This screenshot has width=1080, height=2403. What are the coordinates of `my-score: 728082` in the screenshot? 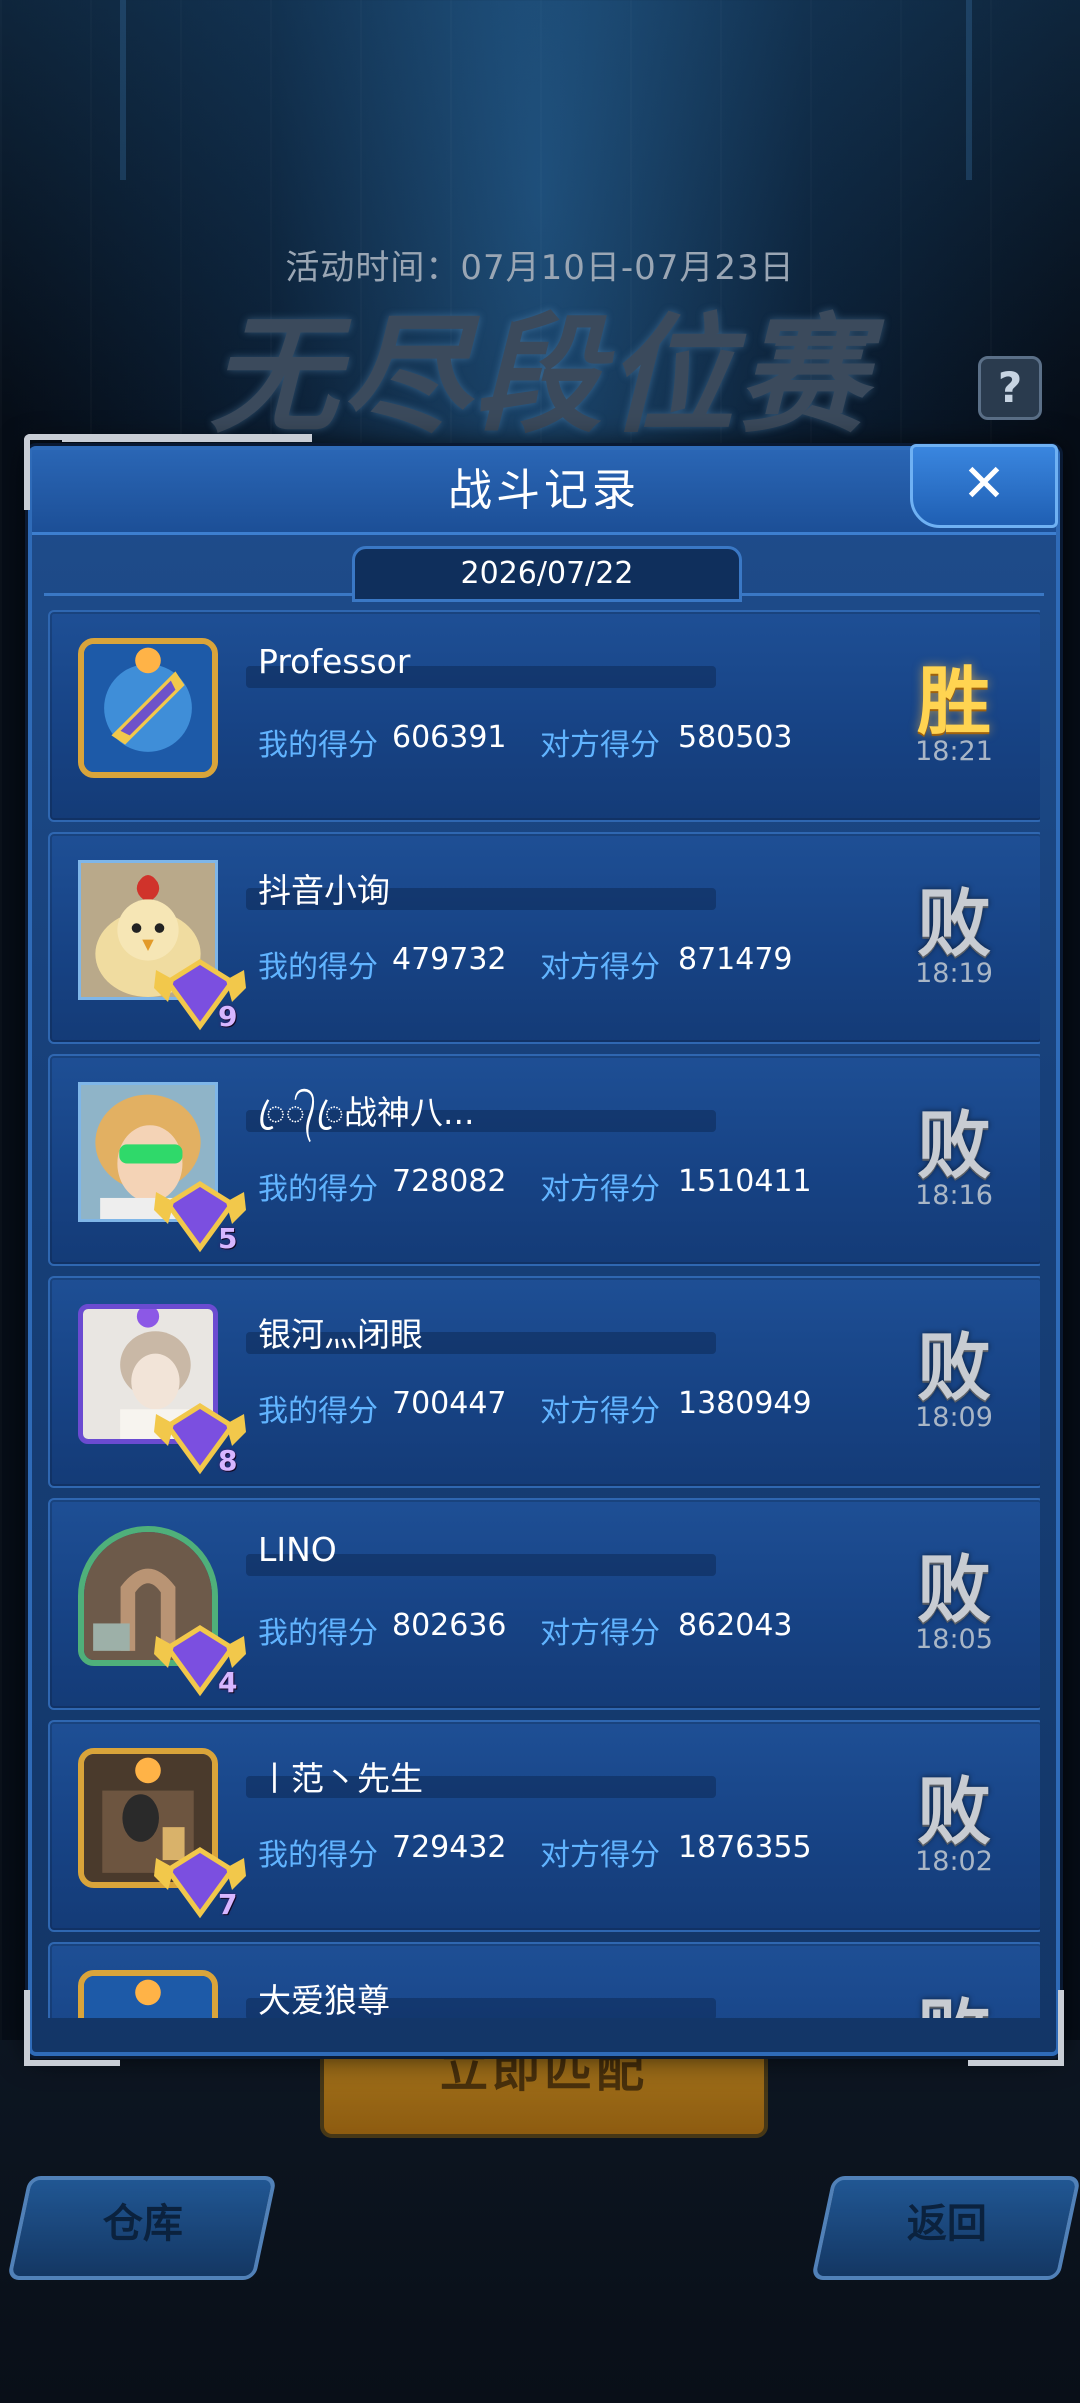 It's located at (449, 1181).